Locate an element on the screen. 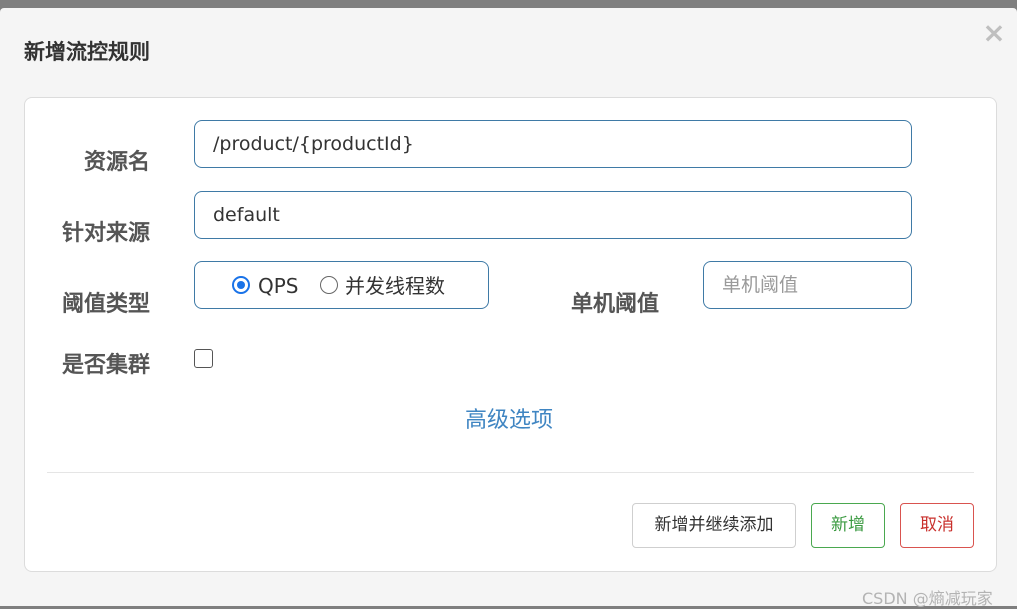  threshold-type-label: 阈值类型 is located at coordinates (105, 304).